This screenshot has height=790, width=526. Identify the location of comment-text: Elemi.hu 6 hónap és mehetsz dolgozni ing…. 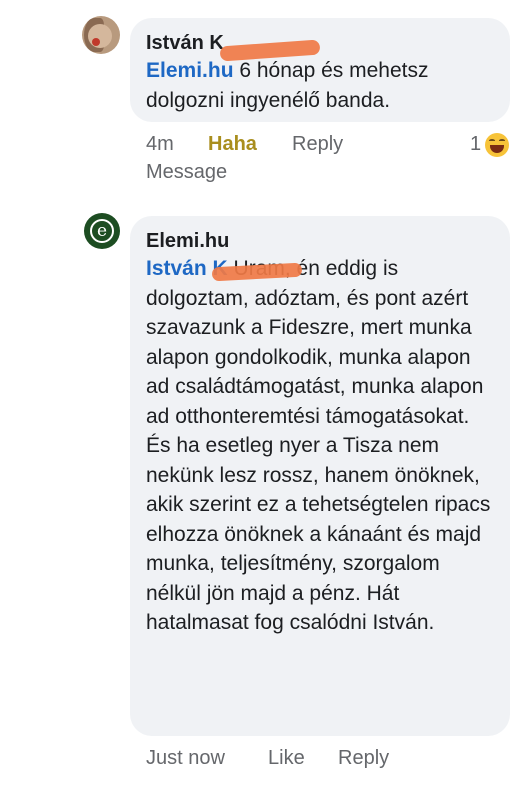
(320, 85).